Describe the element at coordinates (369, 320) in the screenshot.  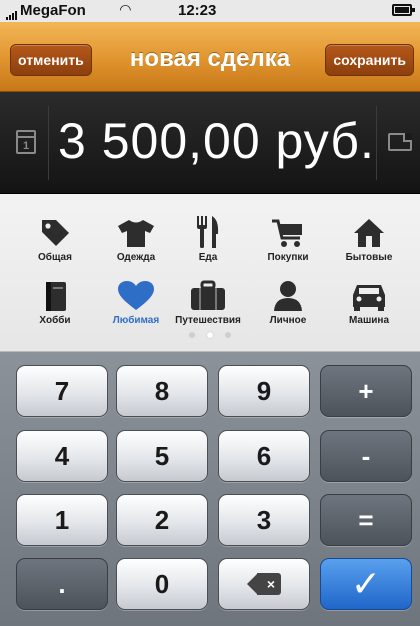
I see `category-label: Машина` at that location.